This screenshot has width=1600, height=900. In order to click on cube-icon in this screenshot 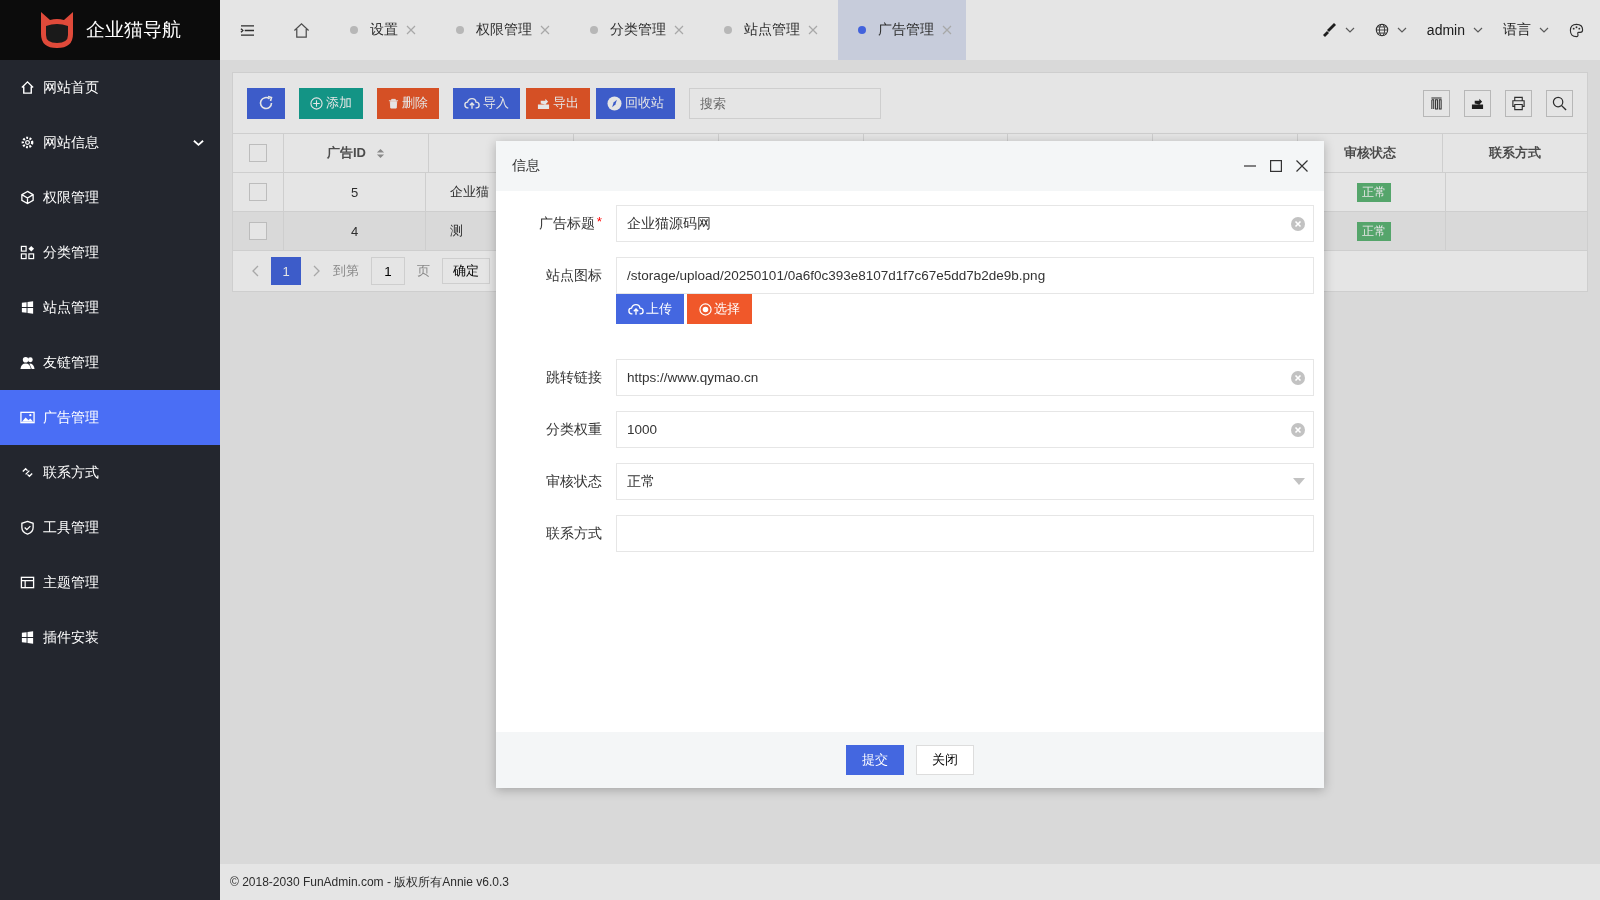, I will do `click(27, 197)`.